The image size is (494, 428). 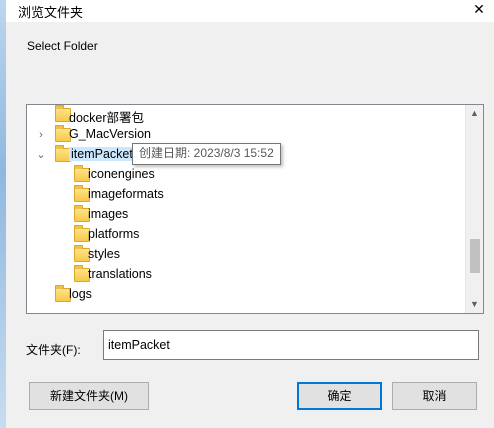 I want to click on tree-item: iconengines, so click(x=244, y=175).